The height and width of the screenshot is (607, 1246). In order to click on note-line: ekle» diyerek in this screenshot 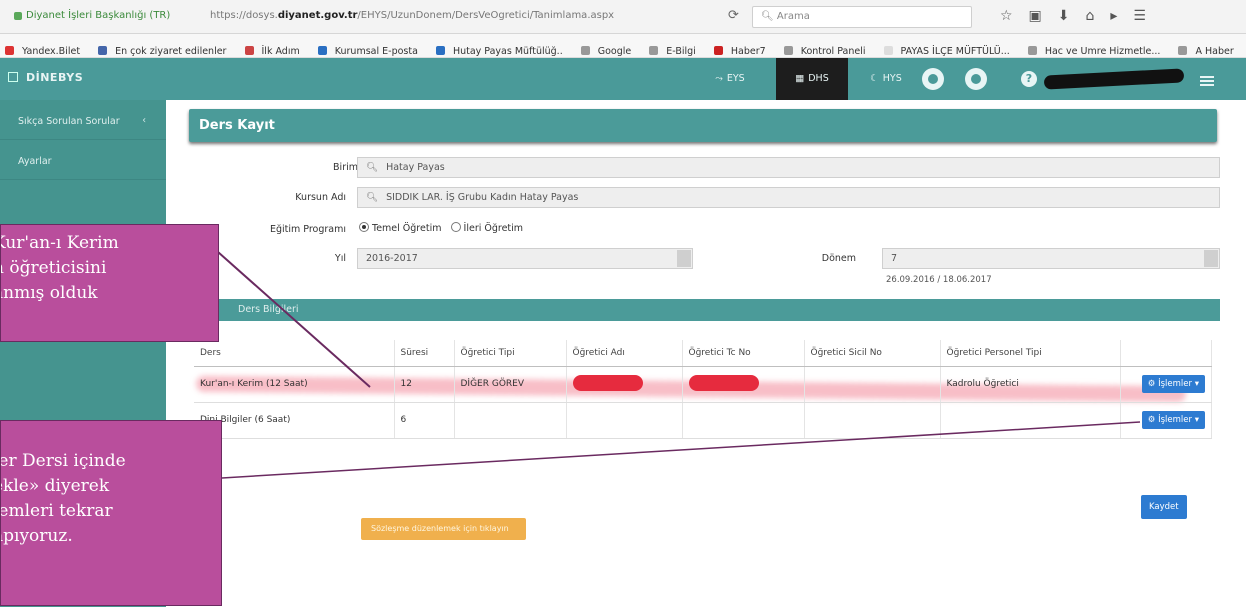, I will do `click(55, 486)`.